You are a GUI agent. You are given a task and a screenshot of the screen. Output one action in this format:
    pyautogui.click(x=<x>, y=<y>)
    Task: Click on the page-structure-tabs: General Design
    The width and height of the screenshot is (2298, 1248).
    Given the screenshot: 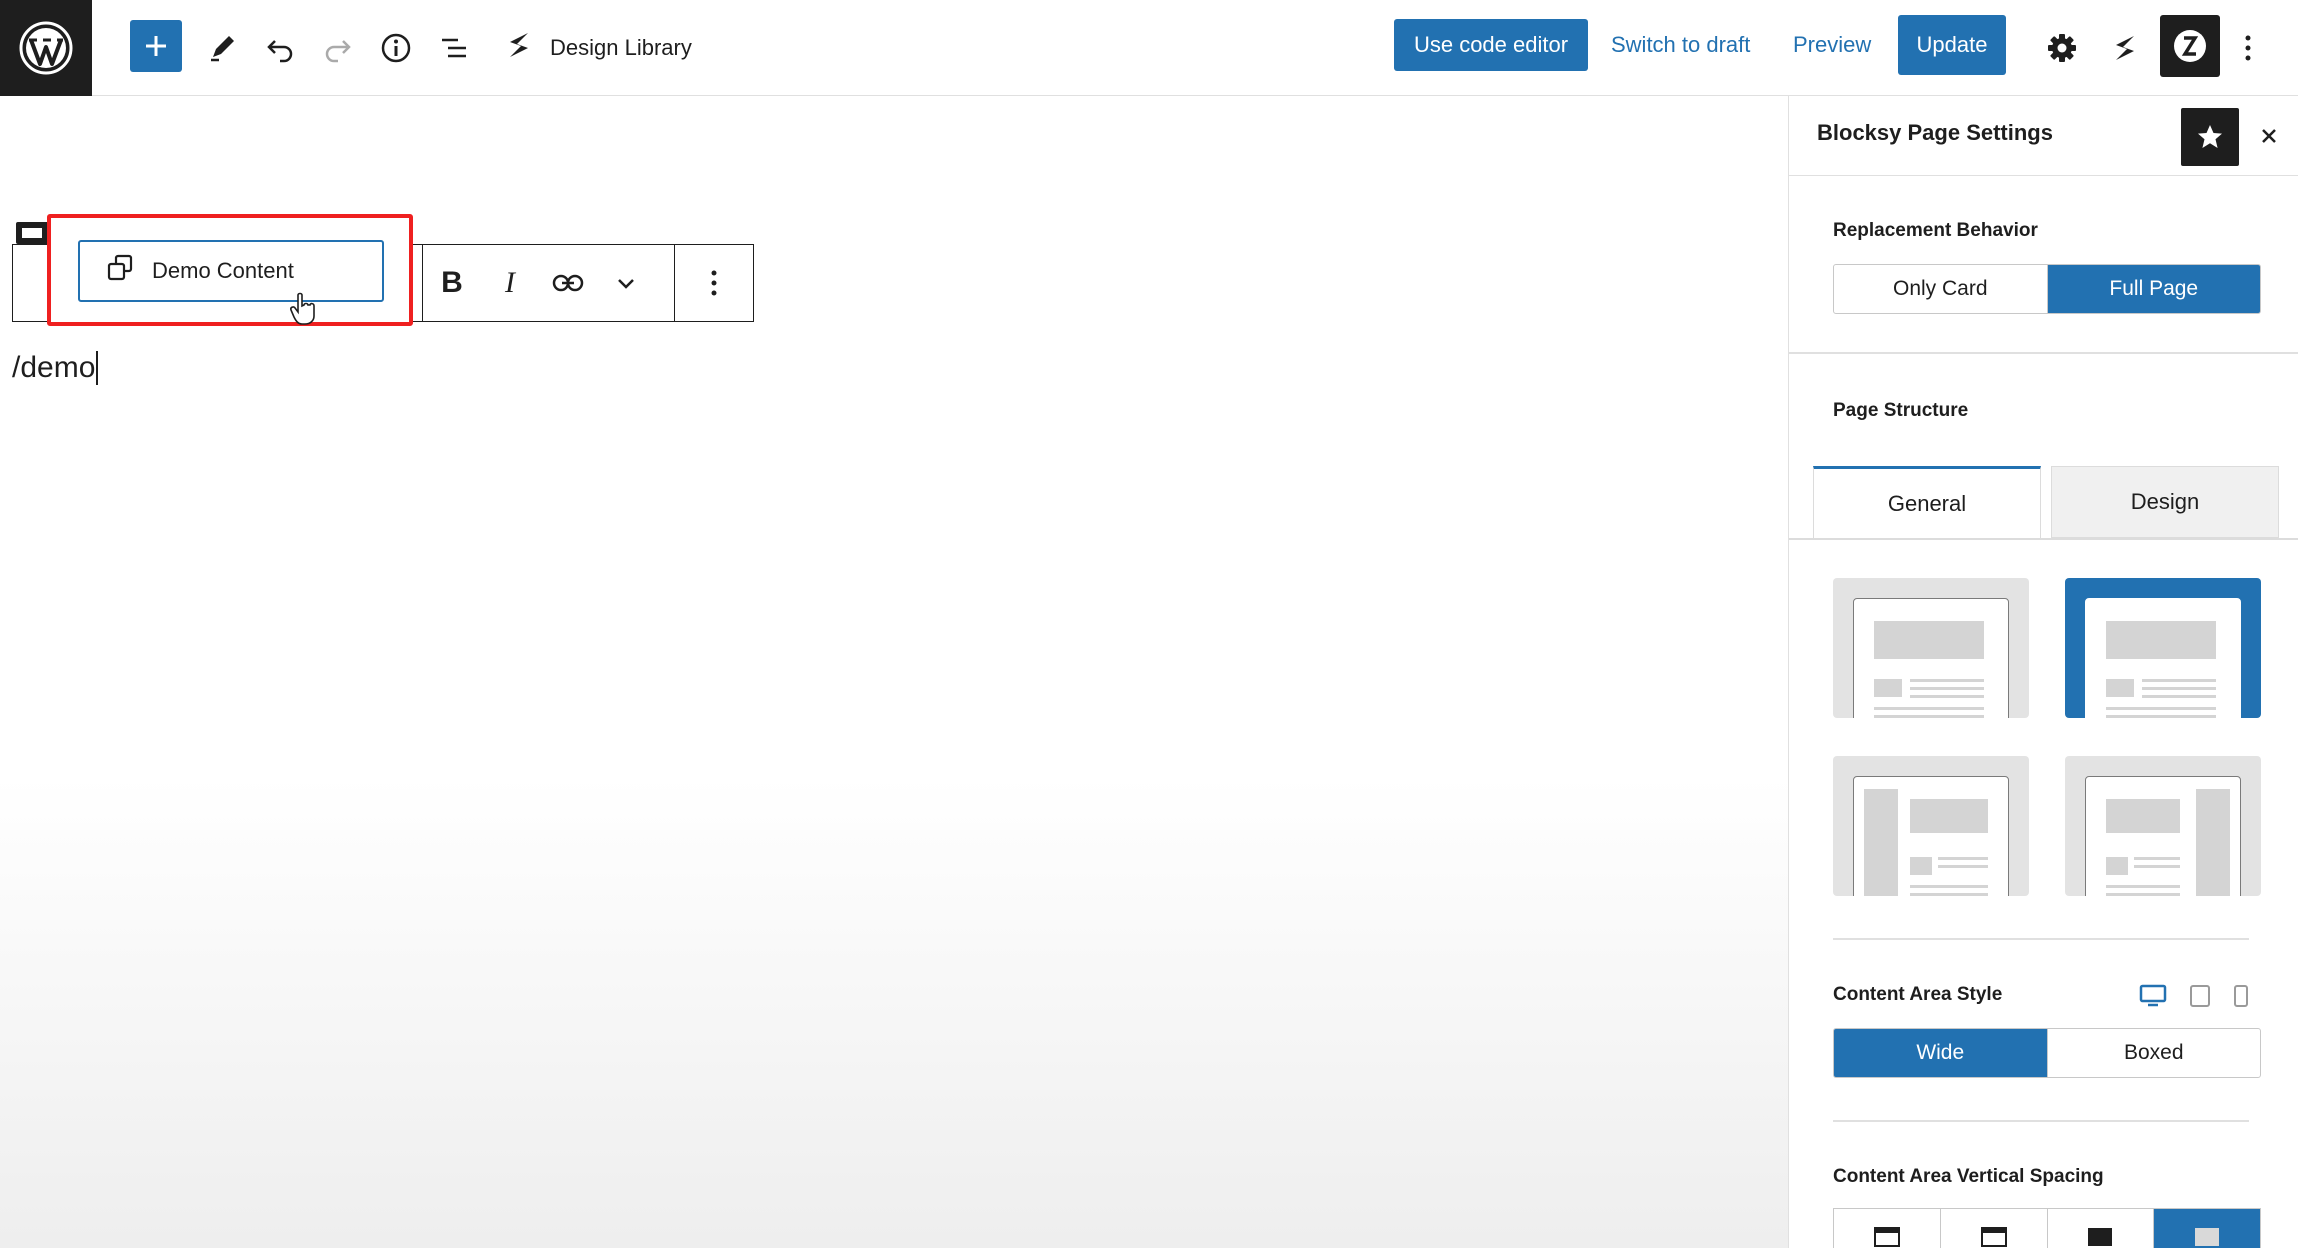 What is the action you would take?
    pyautogui.click(x=2055, y=502)
    